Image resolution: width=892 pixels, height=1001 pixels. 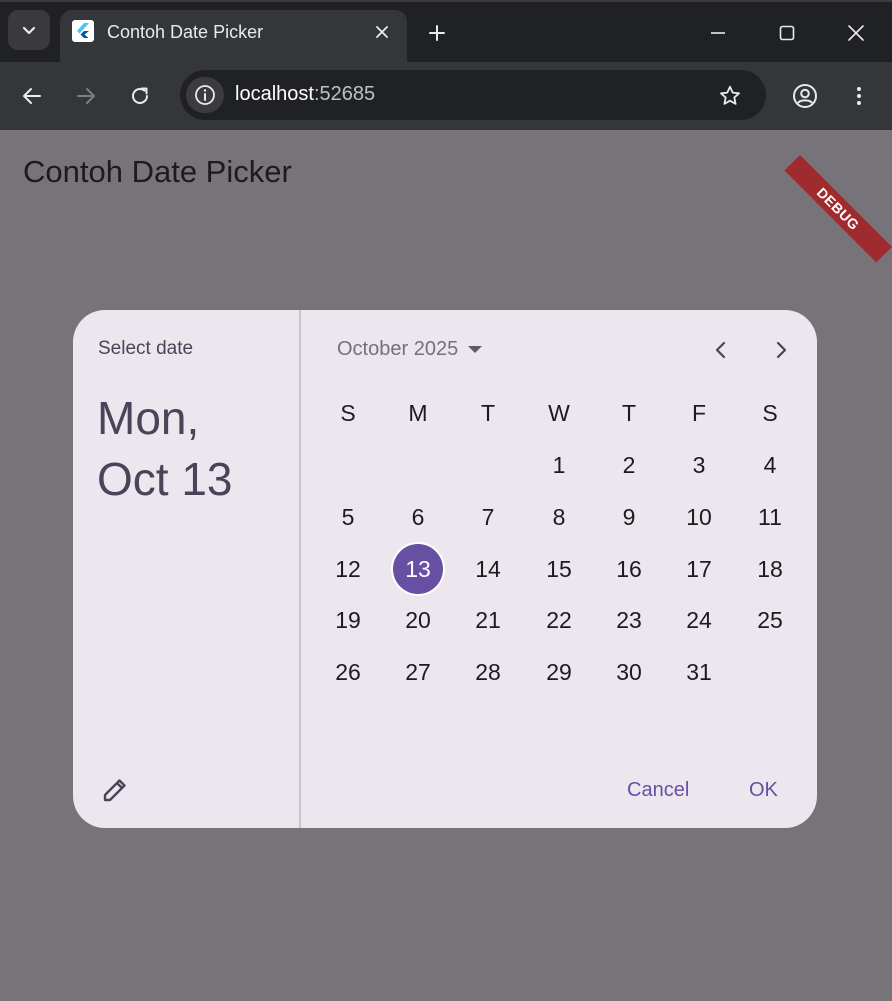 I want to click on bookmark-button, so click(x=730, y=96).